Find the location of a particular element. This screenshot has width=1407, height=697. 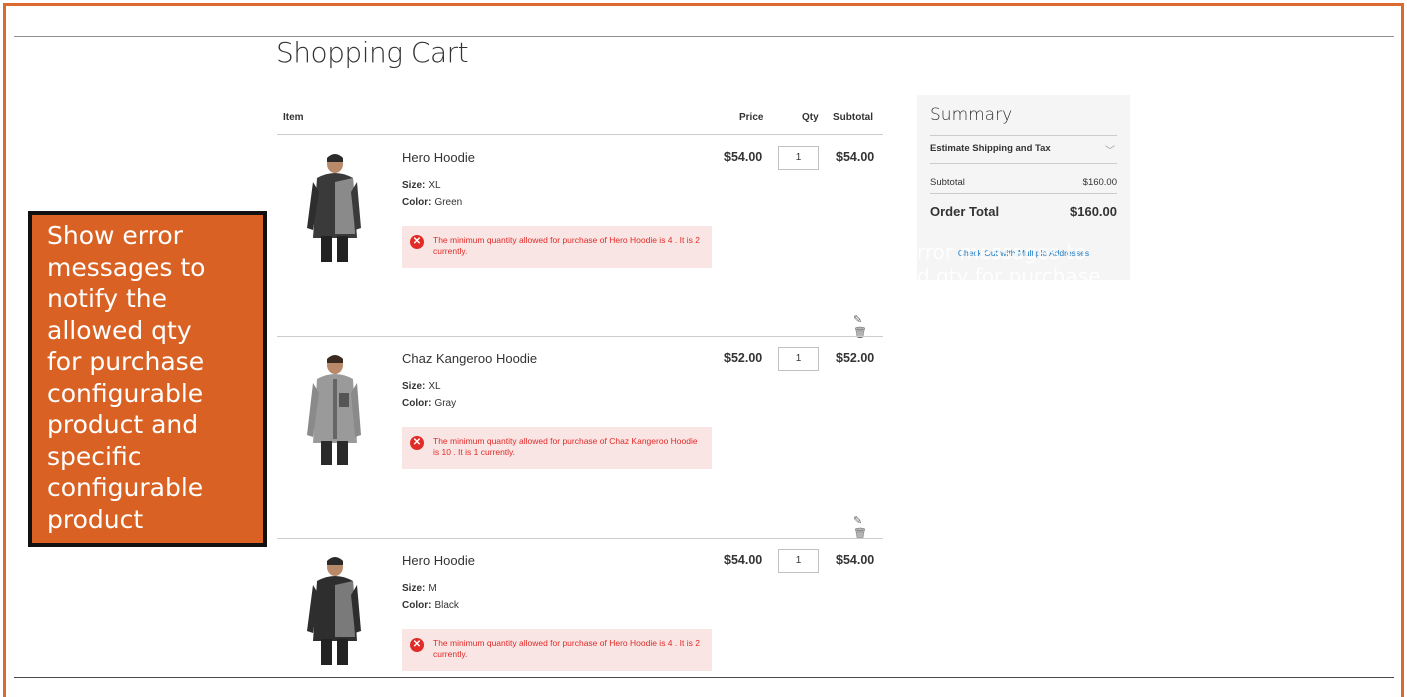

callout-line: for purchase is located at coordinates (126, 361).